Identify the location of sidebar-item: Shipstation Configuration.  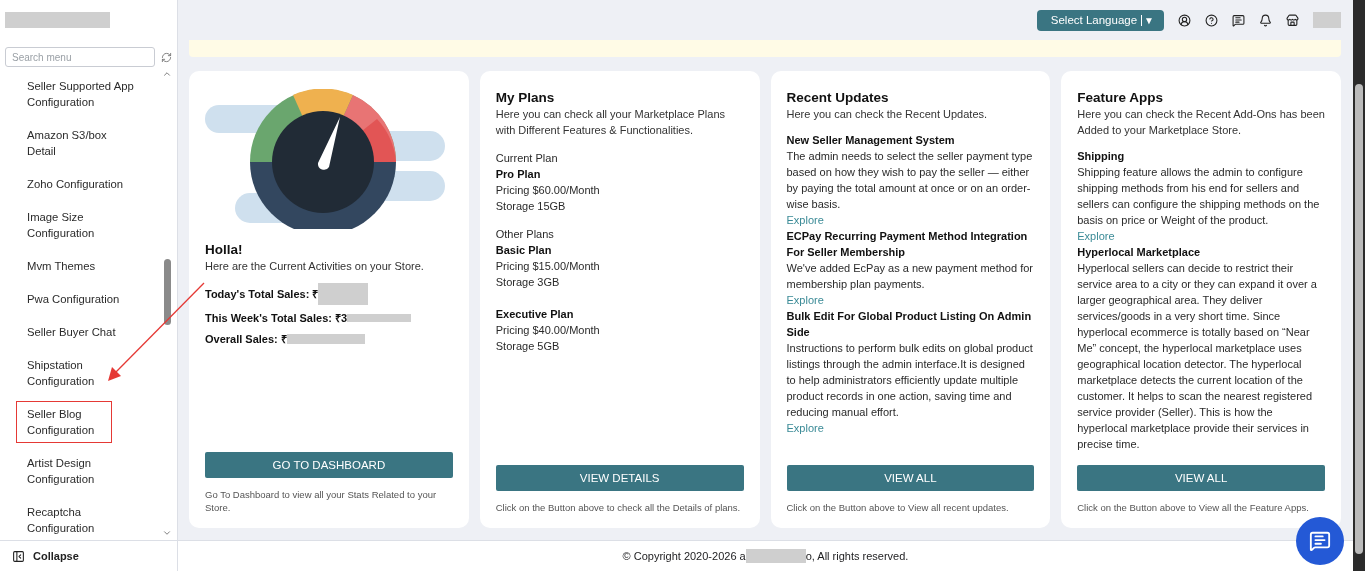
(81, 373).